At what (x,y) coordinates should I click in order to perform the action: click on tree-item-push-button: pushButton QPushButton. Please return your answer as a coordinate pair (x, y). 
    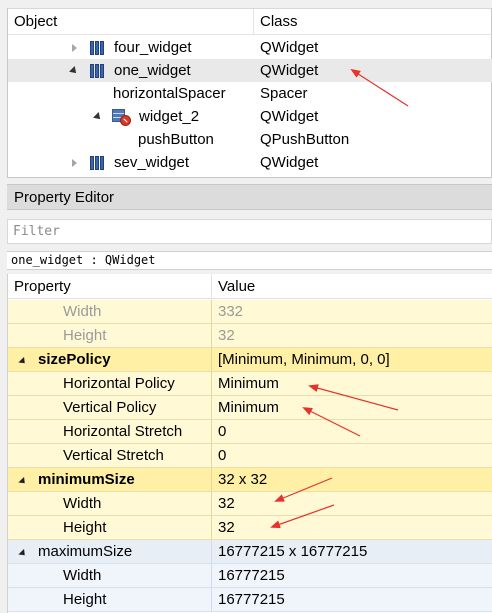
    Looking at the image, I should click on (250, 139).